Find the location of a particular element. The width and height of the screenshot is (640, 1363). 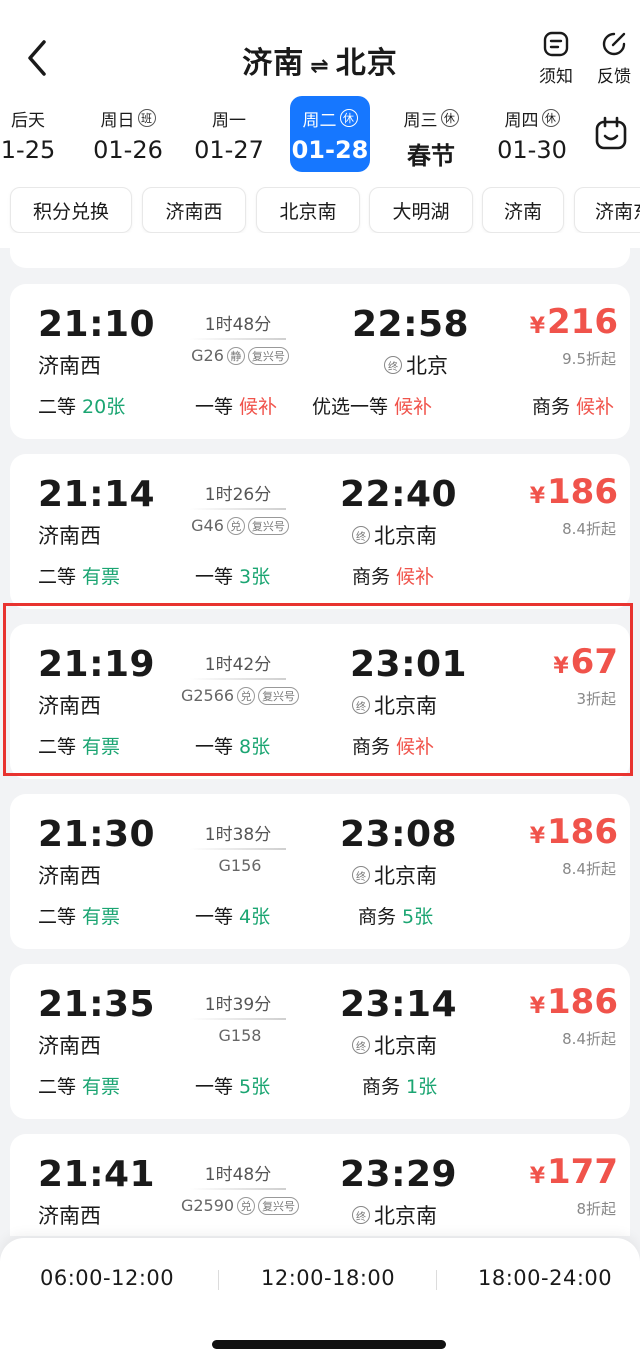

seat-availability: 3张 is located at coordinates (255, 577).